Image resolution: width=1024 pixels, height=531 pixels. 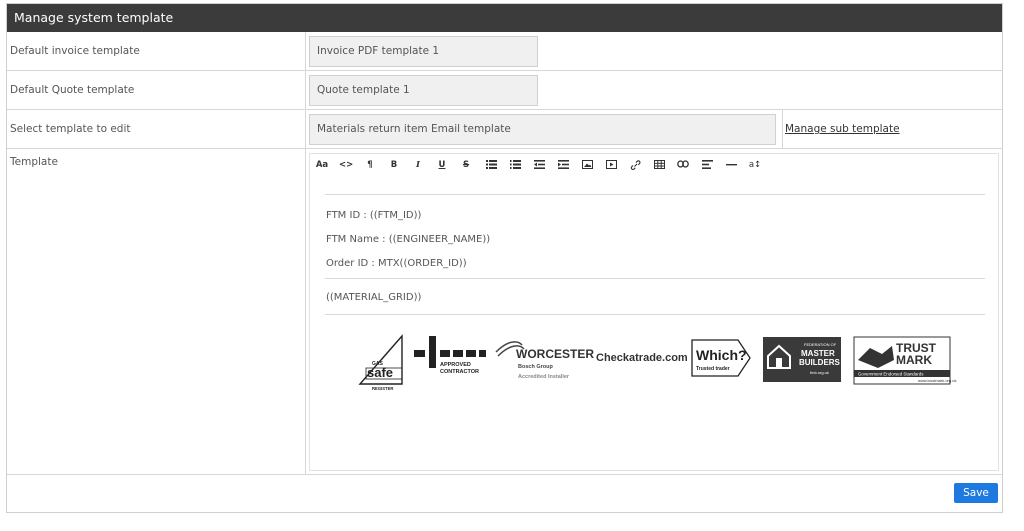 I want to click on fmb-logo: FEDERATION OF MASTER BUILDERS fmb.org.uk, so click(x=802, y=359).